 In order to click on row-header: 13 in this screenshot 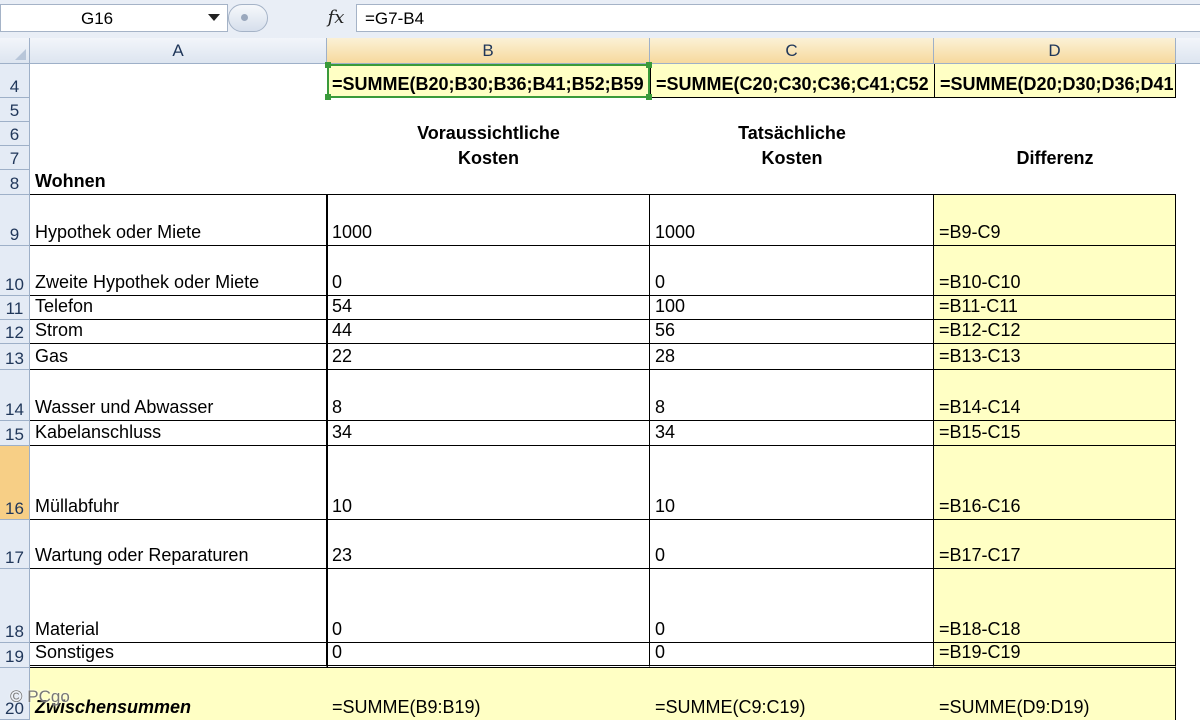, I will do `click(15, 357)`.